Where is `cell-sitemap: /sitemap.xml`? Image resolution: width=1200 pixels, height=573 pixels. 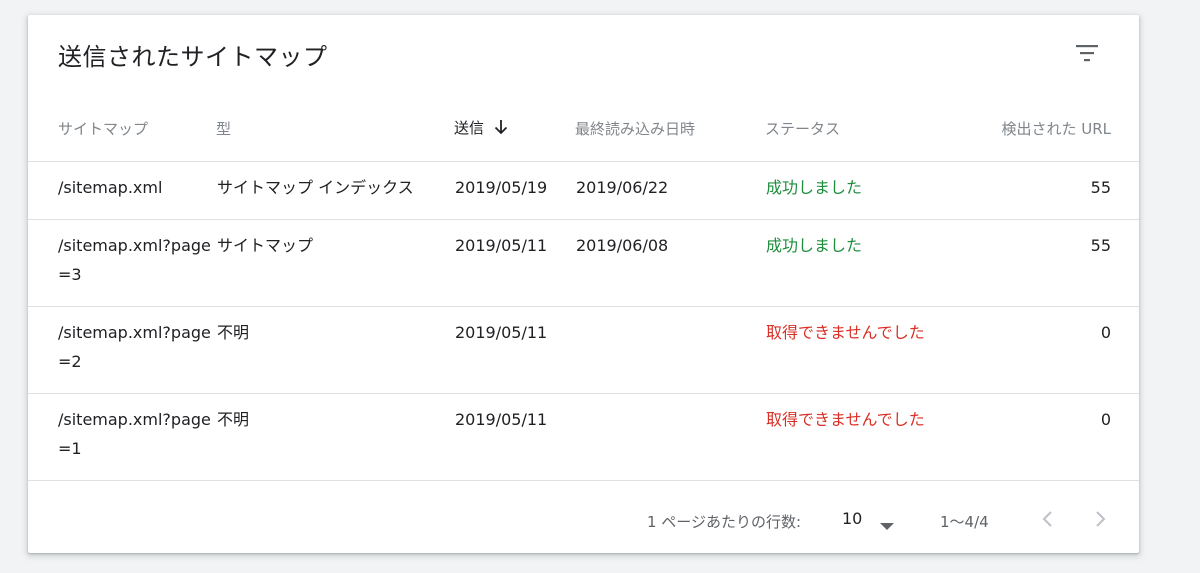
cell-sitemap: /sitemap.xml is located at coordinates (122, 190).